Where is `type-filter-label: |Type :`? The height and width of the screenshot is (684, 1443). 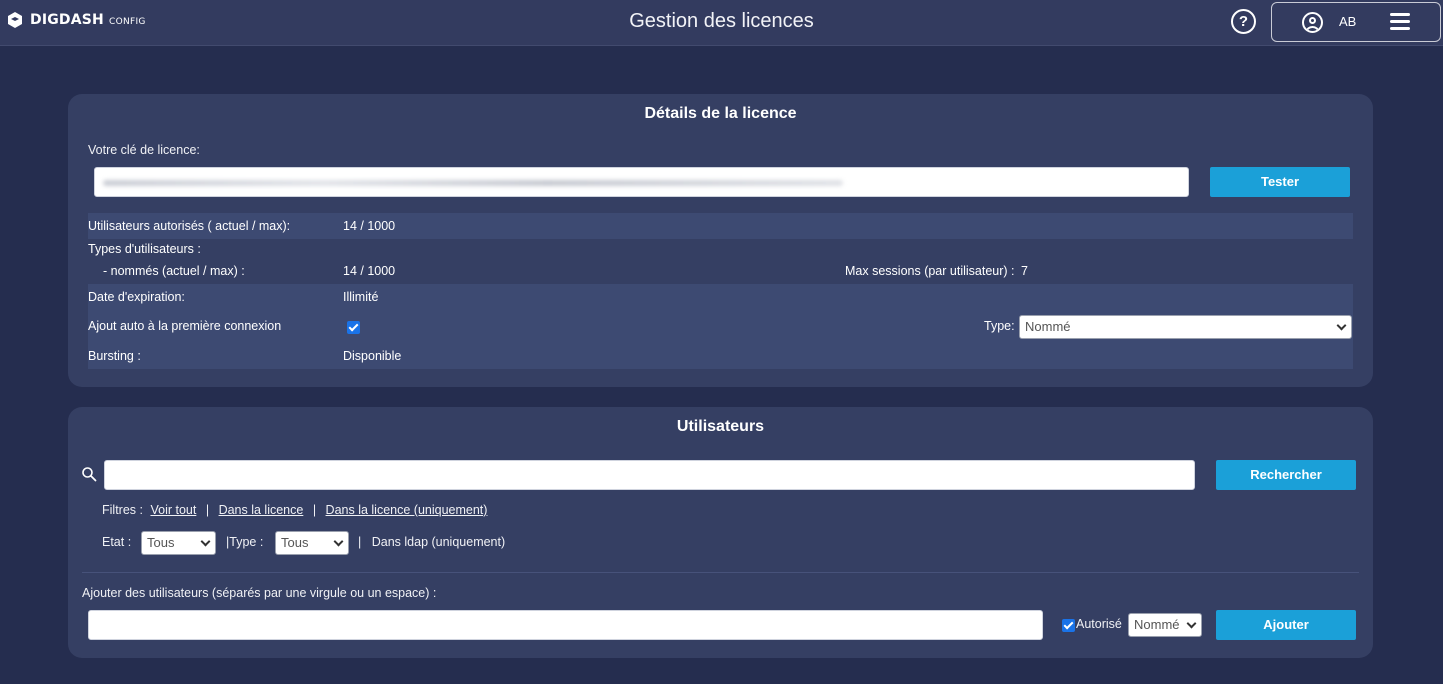 type-filter-label: |Type : is located at coordinates (245, 542).